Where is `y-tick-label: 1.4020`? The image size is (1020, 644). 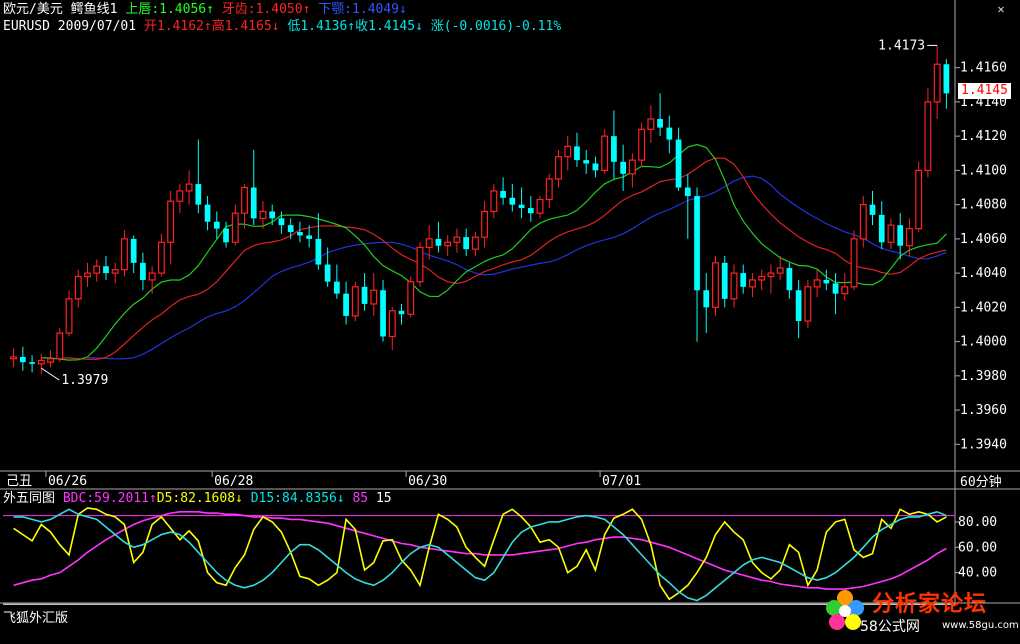
y-tick-label: 1.4020 is located at coordinates (983, 307).